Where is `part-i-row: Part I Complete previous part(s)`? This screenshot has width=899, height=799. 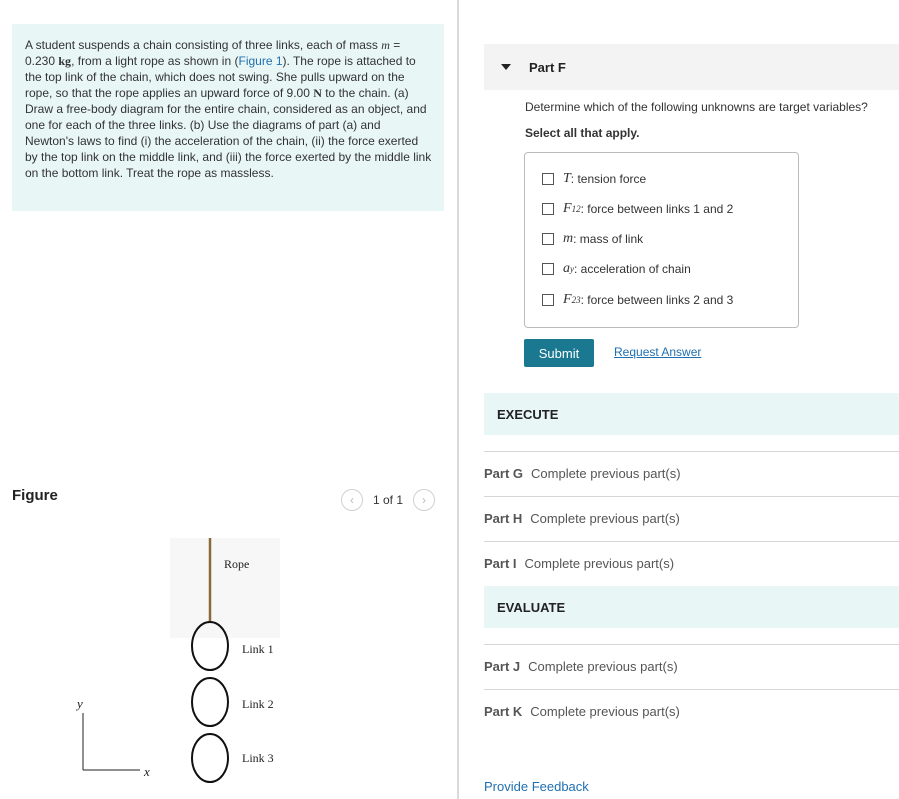 part-i-row: Part I Complete previous part(s) is located at coordinates (579, 563).